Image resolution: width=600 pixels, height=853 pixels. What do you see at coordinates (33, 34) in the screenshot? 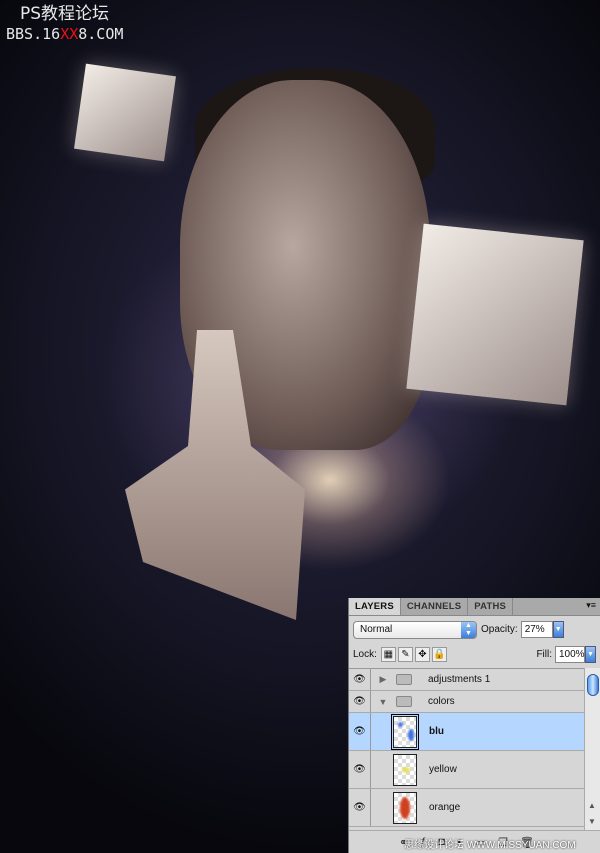
I see `watermark-url-part: BBS.16` at bounding box center [33, 34].